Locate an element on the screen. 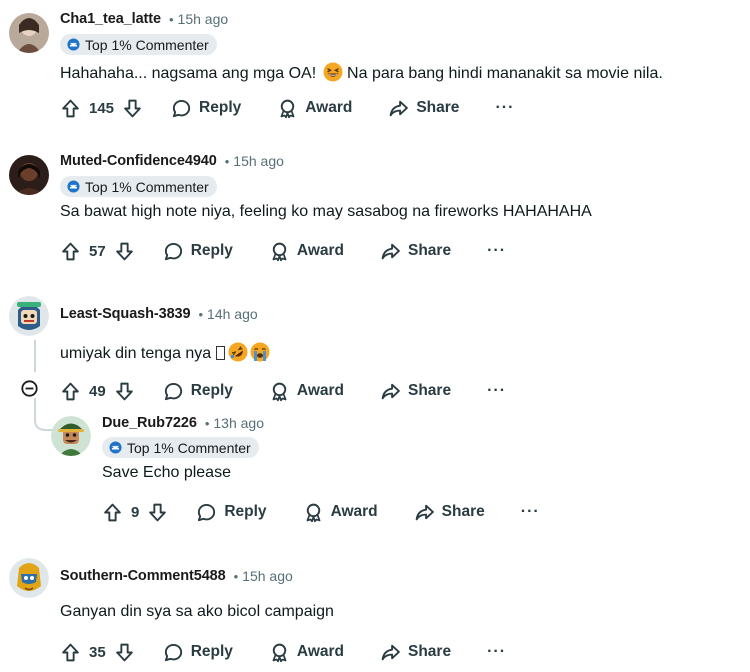  comment-actions: 145 Reply Award Share ··· is located at coordinates (287, 108).